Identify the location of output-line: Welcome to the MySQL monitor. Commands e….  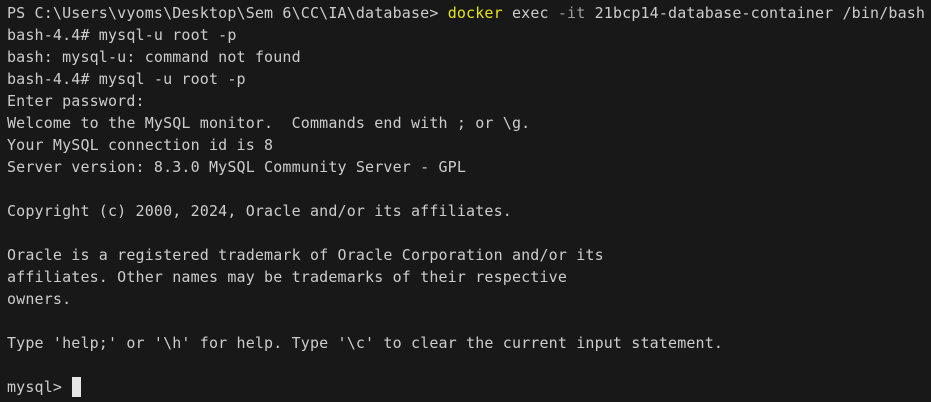
(269, 123).